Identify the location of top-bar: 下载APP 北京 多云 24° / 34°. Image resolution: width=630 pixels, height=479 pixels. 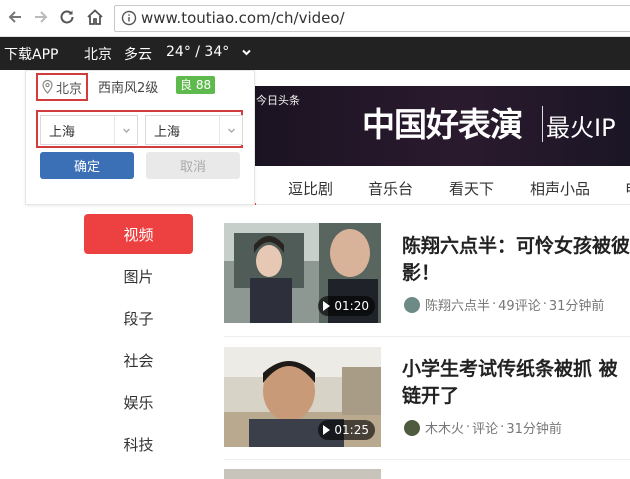
(315, 53).